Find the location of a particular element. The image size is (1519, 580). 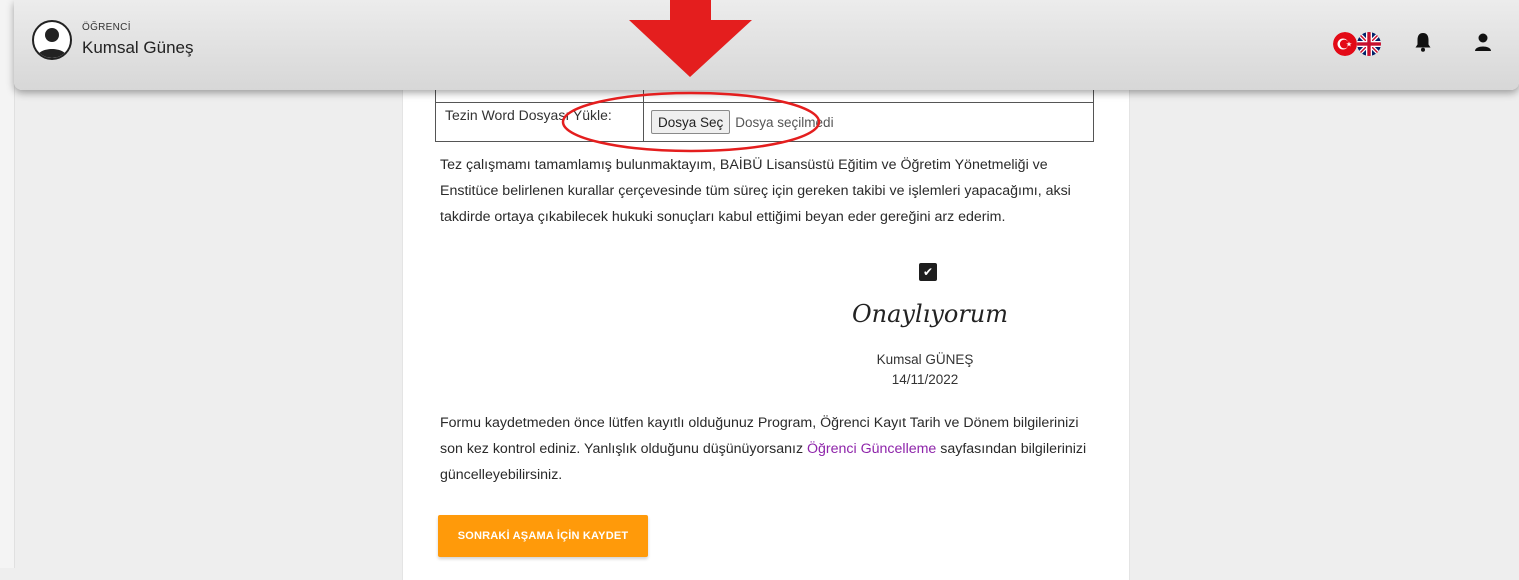

sign-date: 14/11/2022 is located at coordinates (925, 379).